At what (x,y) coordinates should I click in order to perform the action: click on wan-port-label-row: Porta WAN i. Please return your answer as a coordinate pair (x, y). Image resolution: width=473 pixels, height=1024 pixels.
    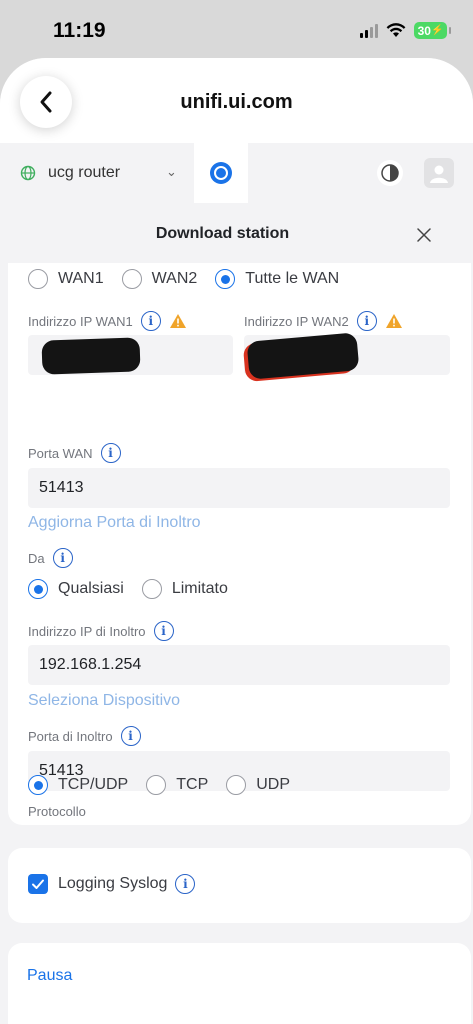
    Looking at the image, I should click on (74, 453).